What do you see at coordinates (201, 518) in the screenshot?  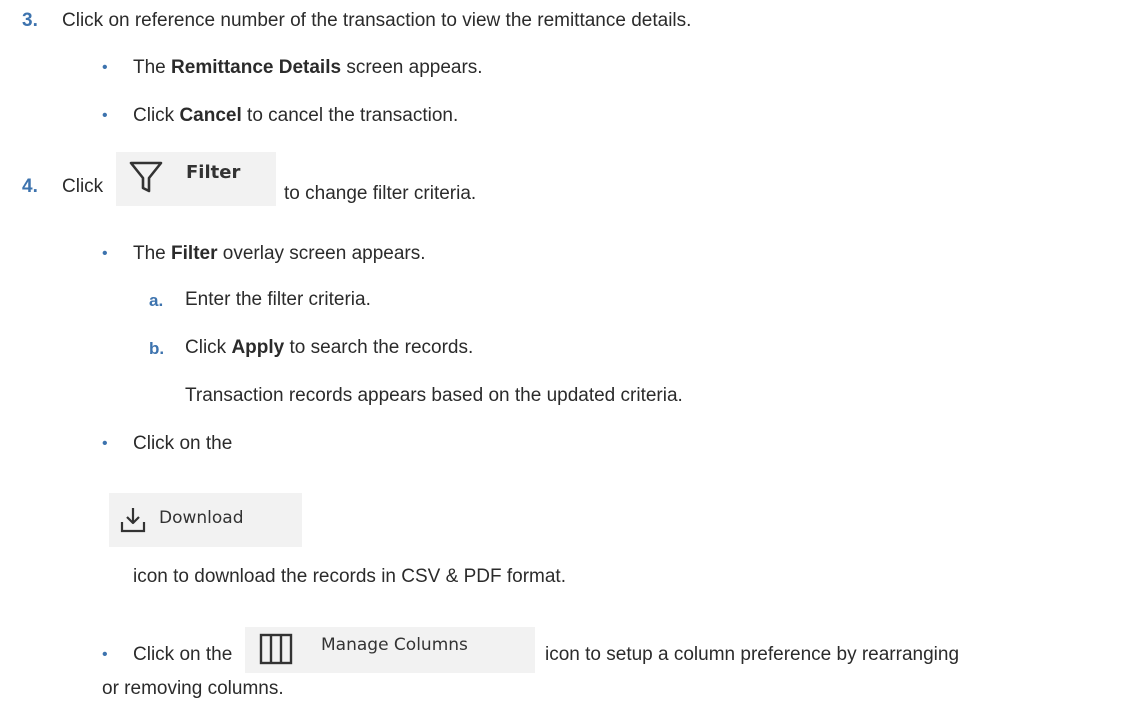 I see `download-button-label: Download` at bounding box center [201, 518].